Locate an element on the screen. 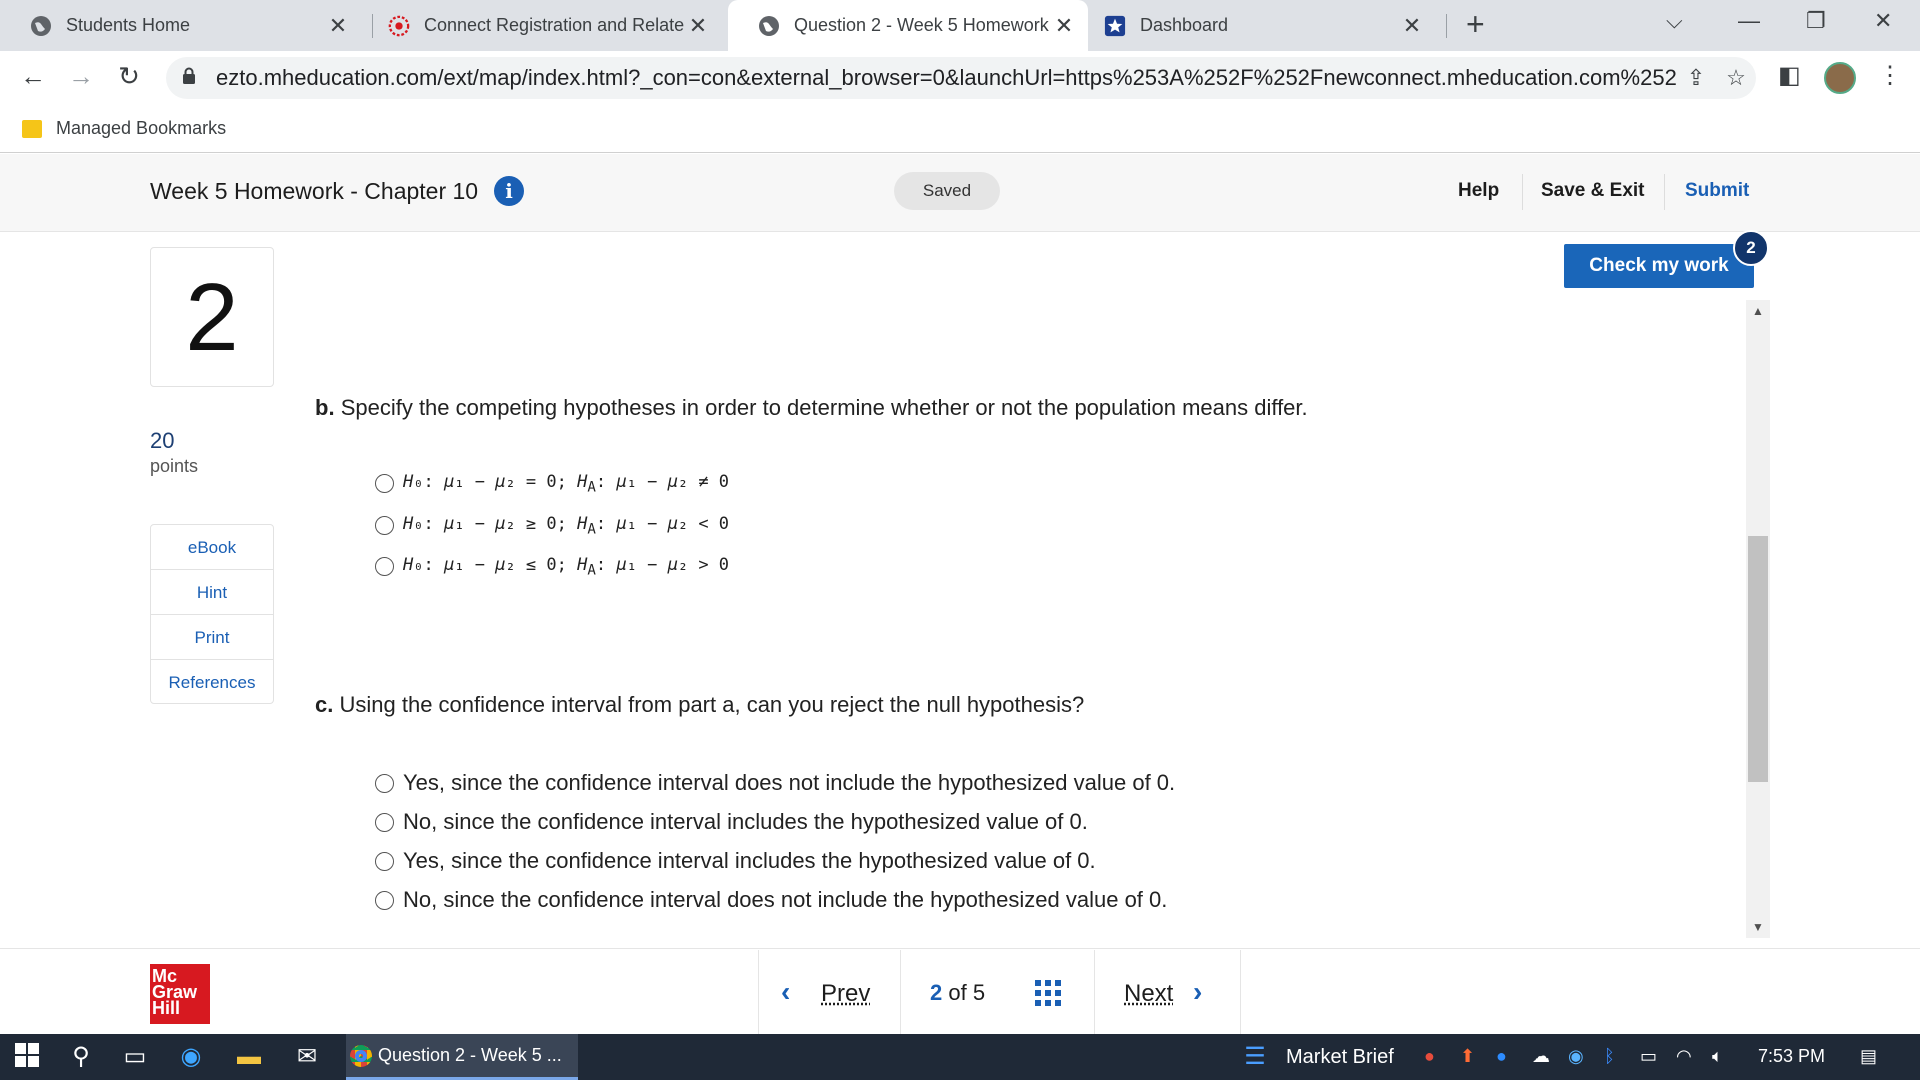 The height and width of the screenshot is (1080, 1920). check-attempts-badge: 2 is located at coordinates (1751, 248).